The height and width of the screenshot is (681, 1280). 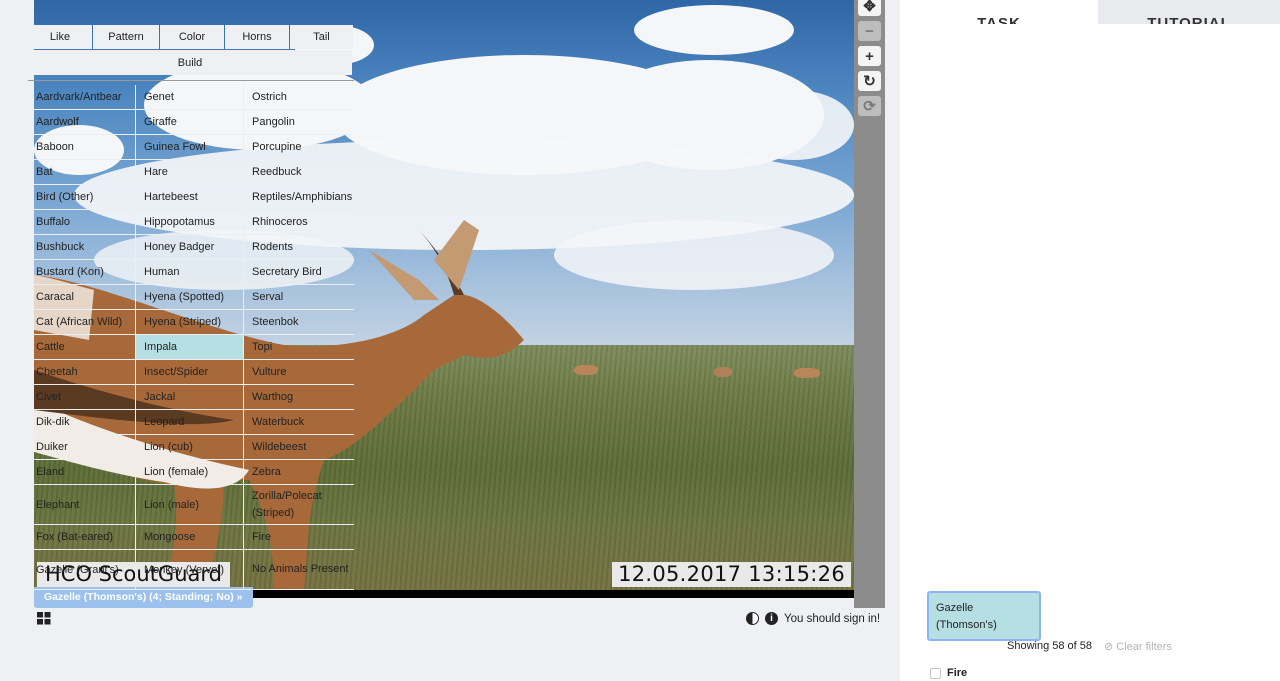 I want to click on species-button: Rhinoceros, so click(x=298, y=222).